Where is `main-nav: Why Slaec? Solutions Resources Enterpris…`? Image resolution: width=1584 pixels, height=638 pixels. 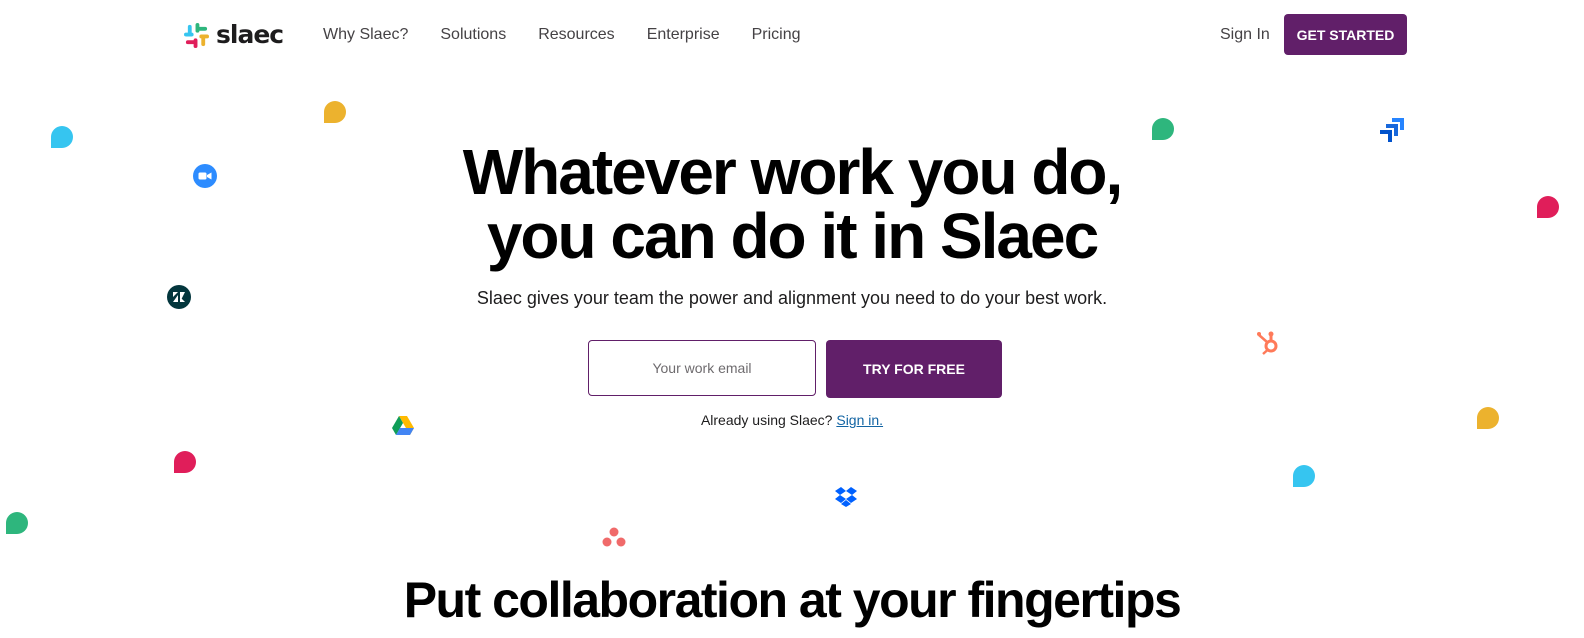
main-nav: Why Slaec? Solutions Resources Enterpris… is located at coordinates (578, 35).